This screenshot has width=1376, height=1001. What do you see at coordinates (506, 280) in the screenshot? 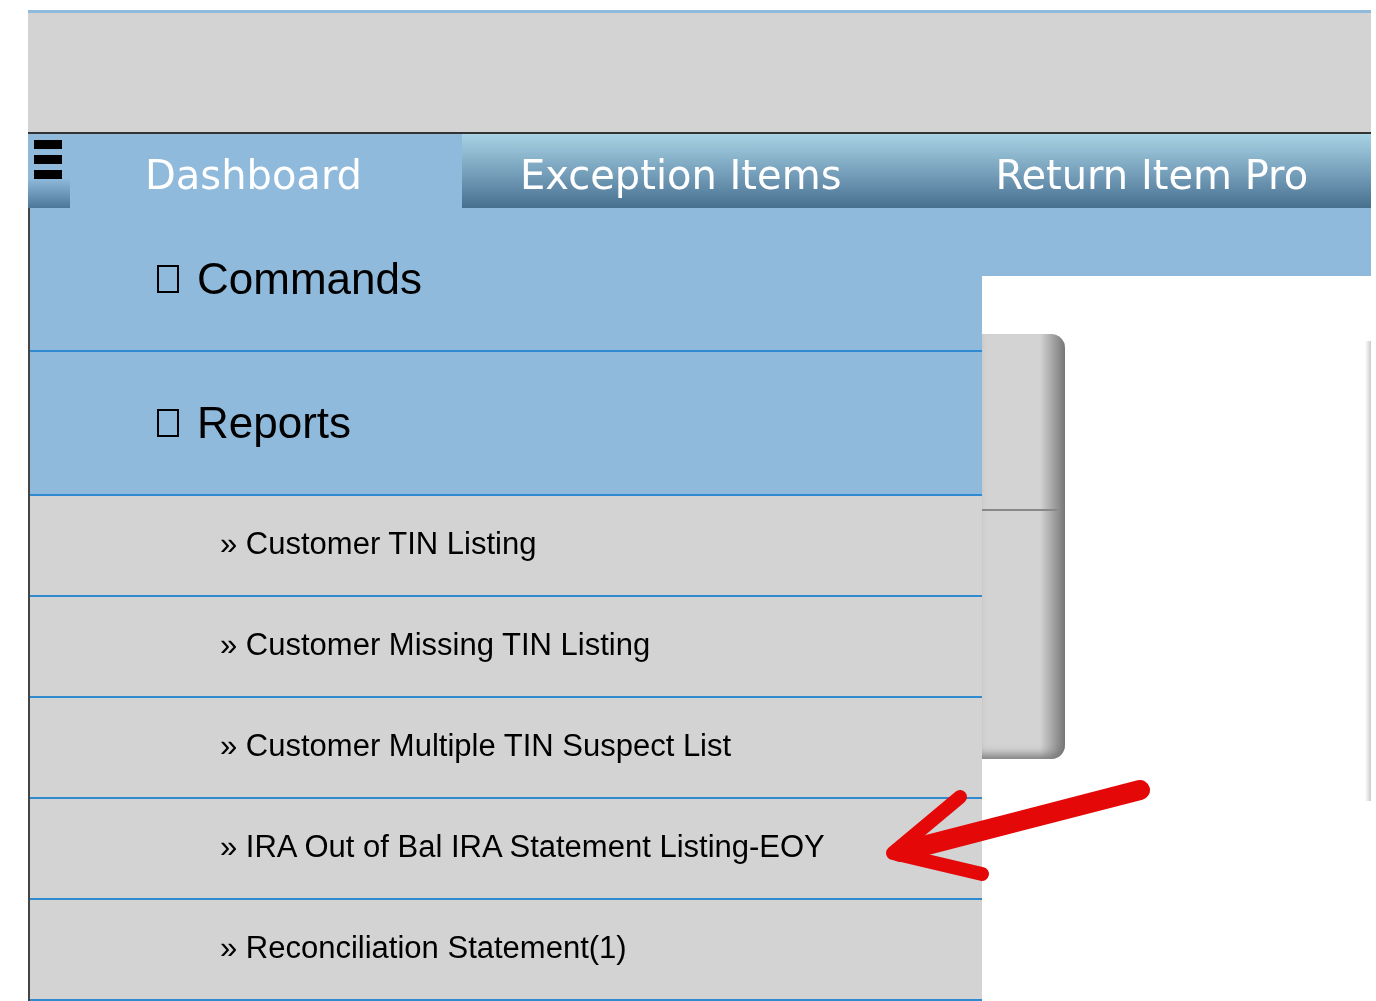
I see `section-header: Commands` at bounding box center [506, 280].